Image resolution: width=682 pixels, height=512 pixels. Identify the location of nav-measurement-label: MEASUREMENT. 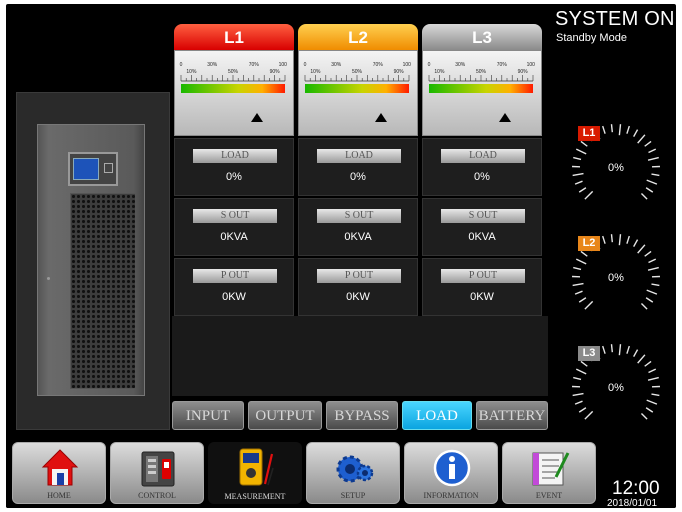
(255, 496).